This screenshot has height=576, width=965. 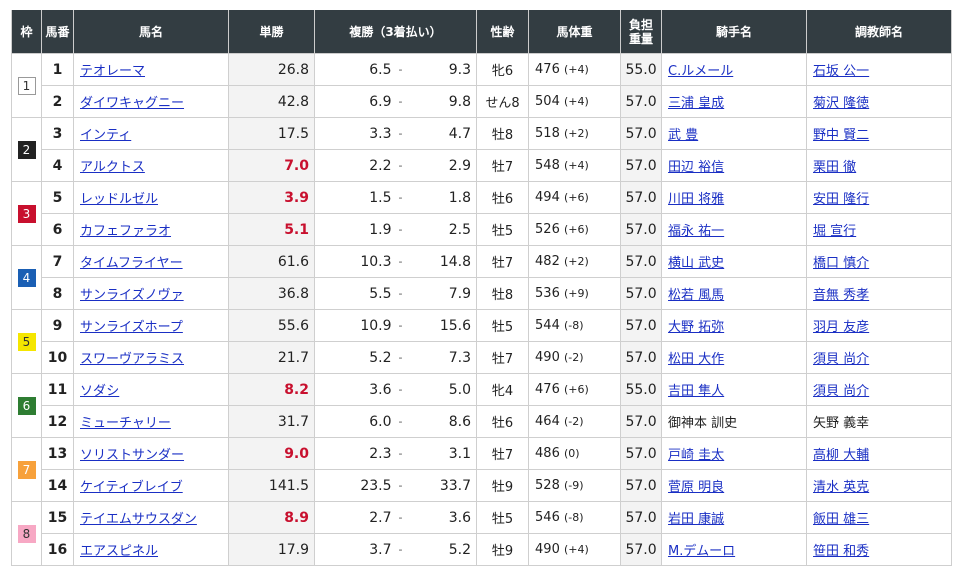 What do you see at coordinates (132, 359) in the screenshot?
I see `horse-name-link: スワーヴアラミス` at bounding box center [132, 359].